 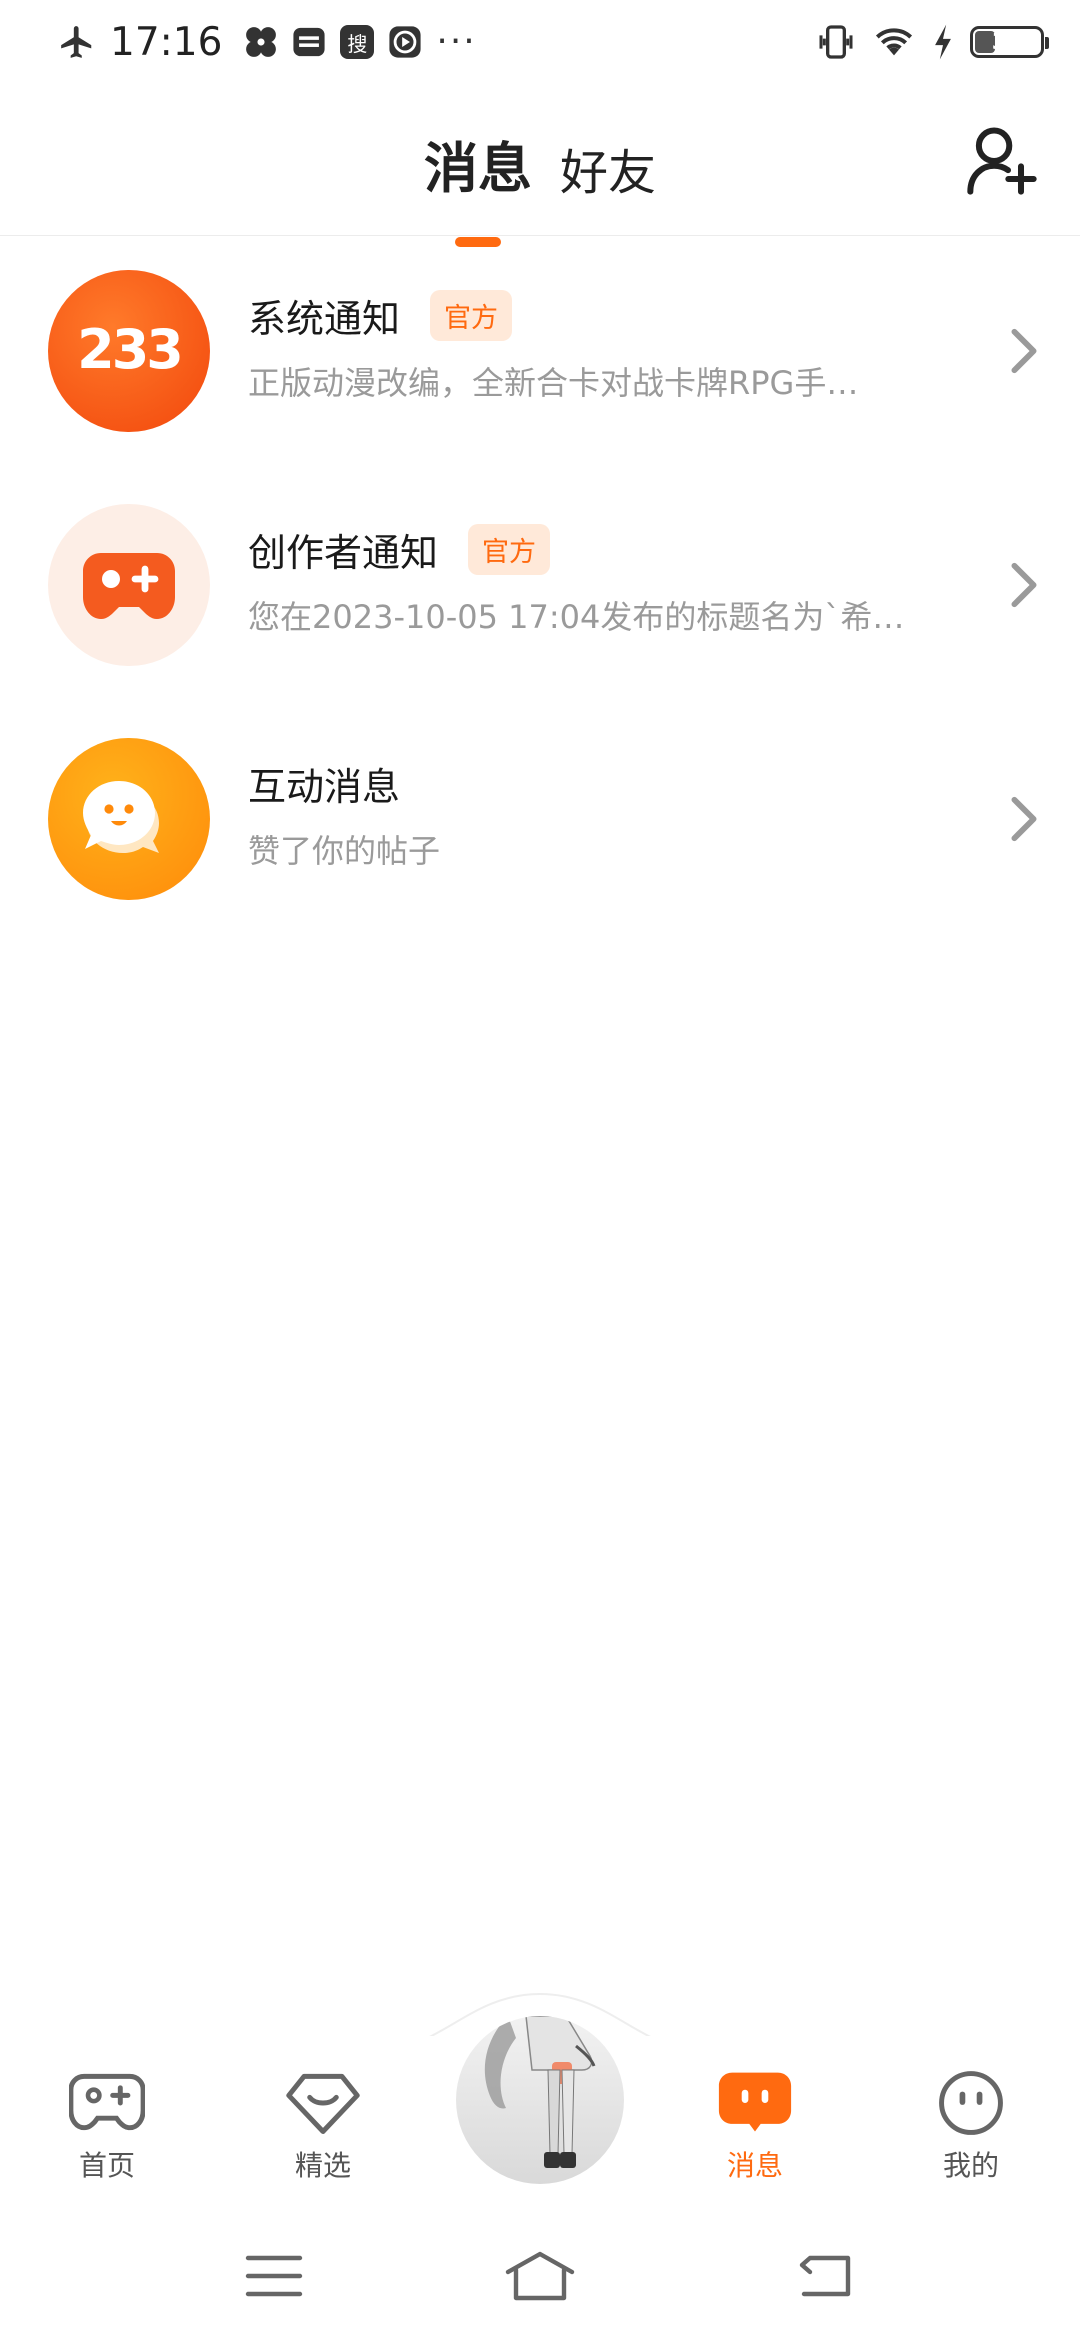 What do you see at coordinates (836, 42) in the screenshot?
I see `vibrate-icon` at bounding box center [836, 42].